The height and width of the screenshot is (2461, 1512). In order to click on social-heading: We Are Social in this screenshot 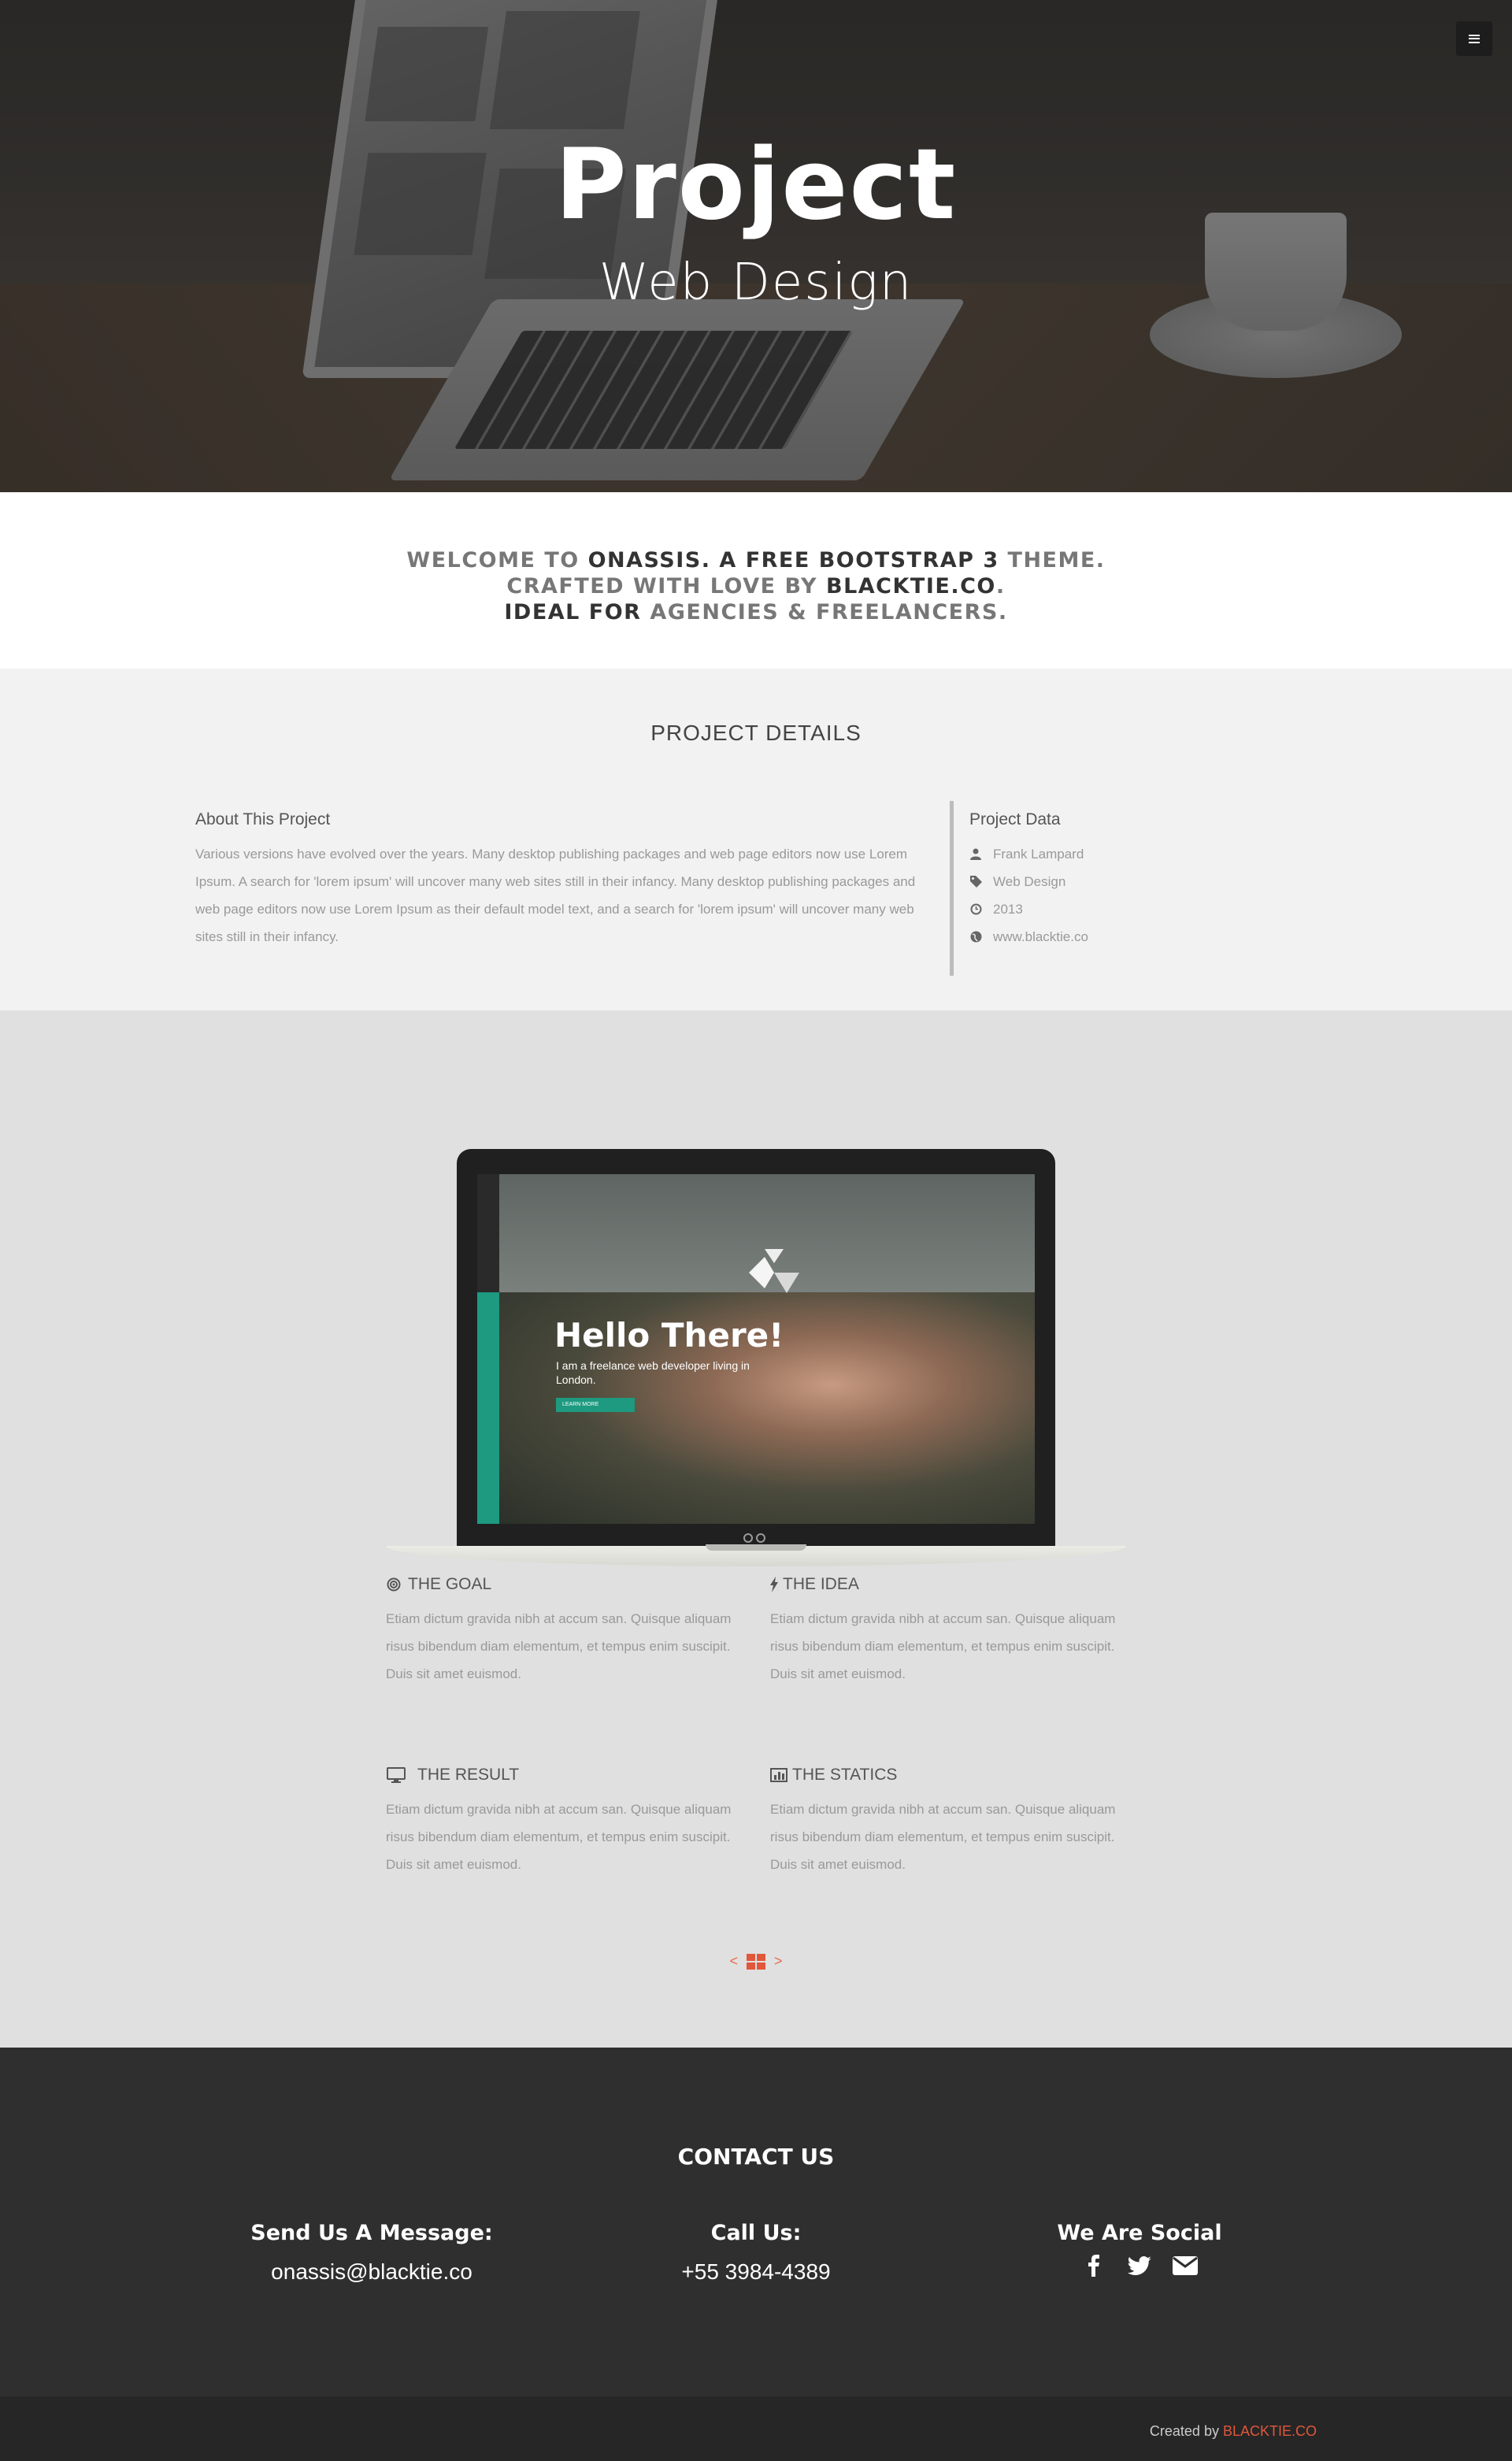, I will do `click(1139, 2233)`.